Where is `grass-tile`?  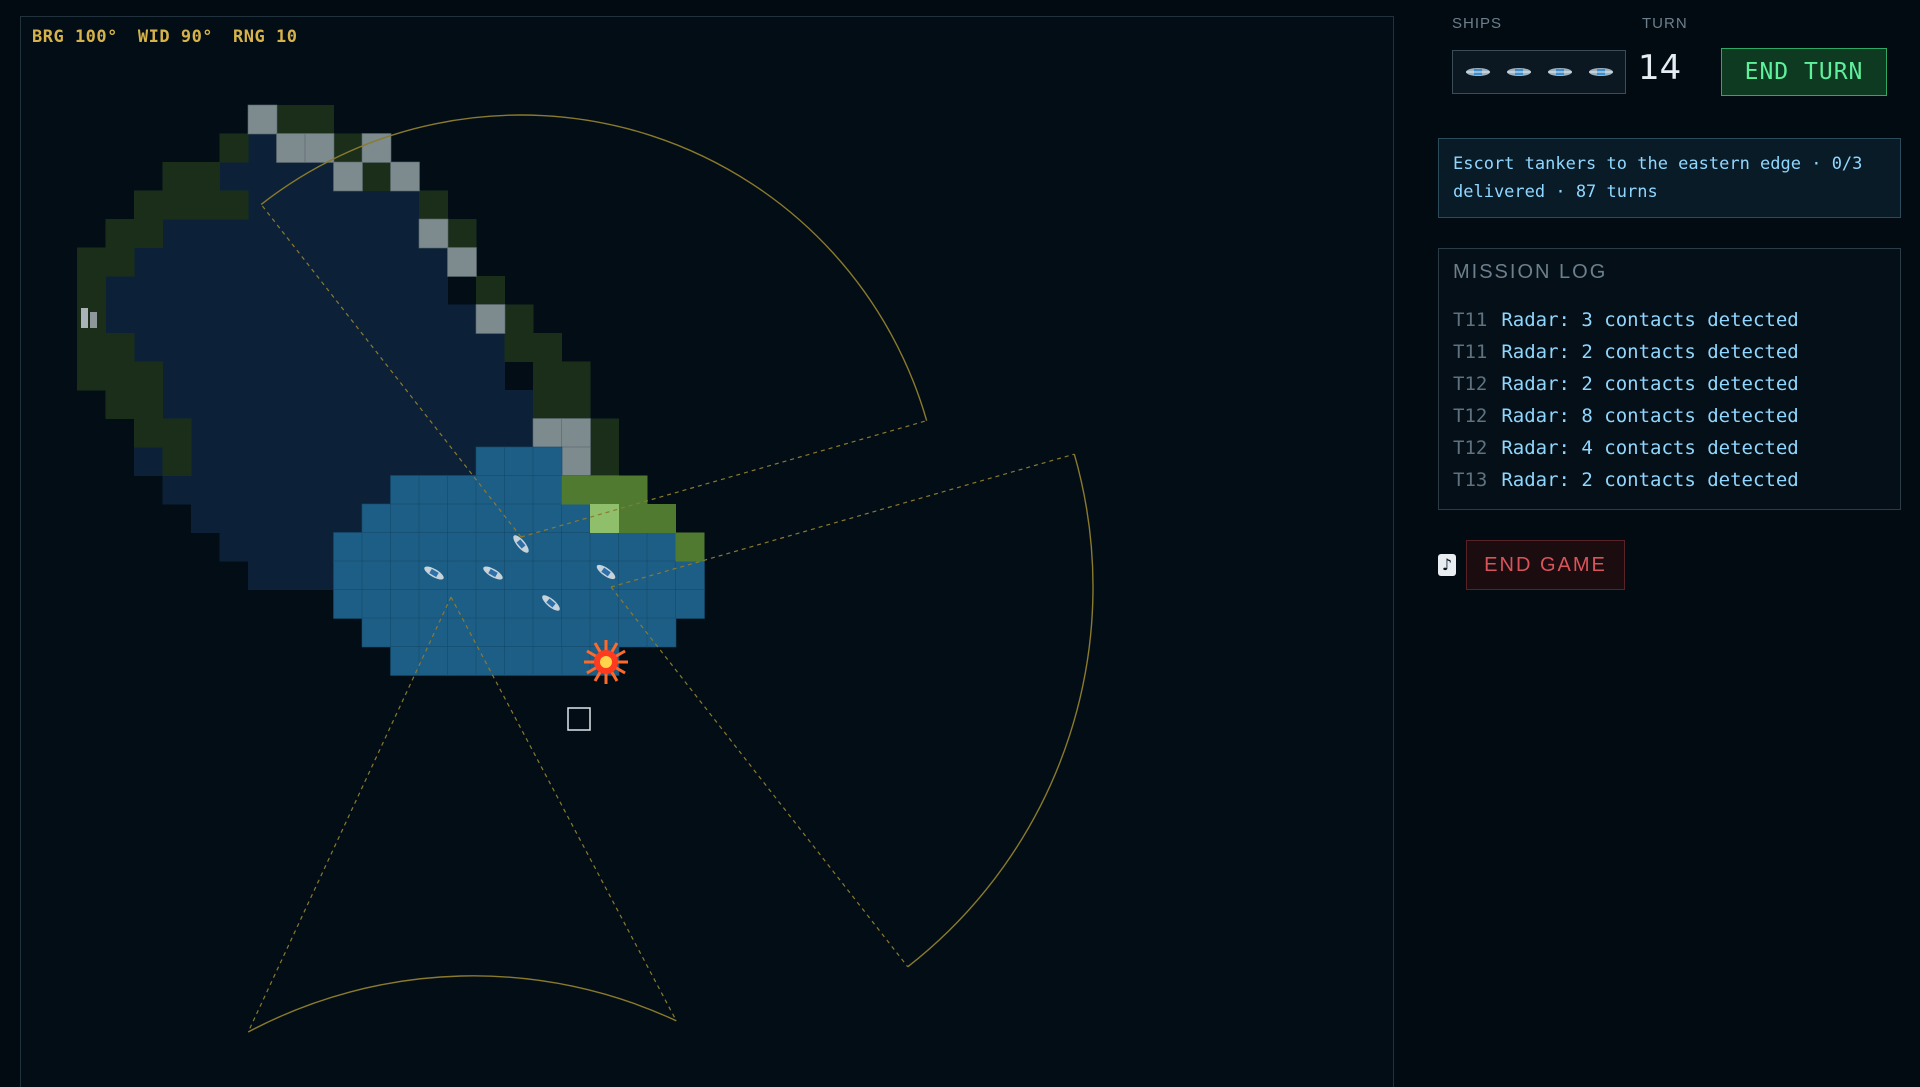 grass-tile is located at coordinates (690, 547).